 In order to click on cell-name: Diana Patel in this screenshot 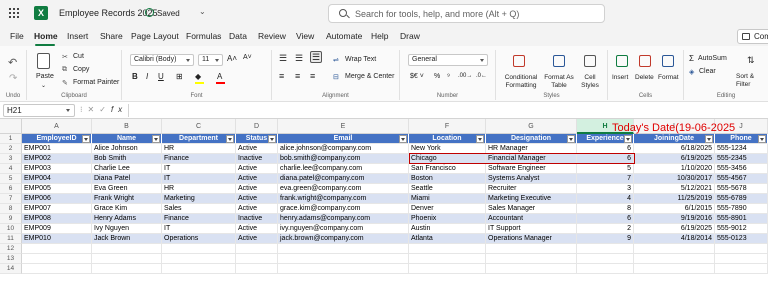, I will do `click(127, 179)`.